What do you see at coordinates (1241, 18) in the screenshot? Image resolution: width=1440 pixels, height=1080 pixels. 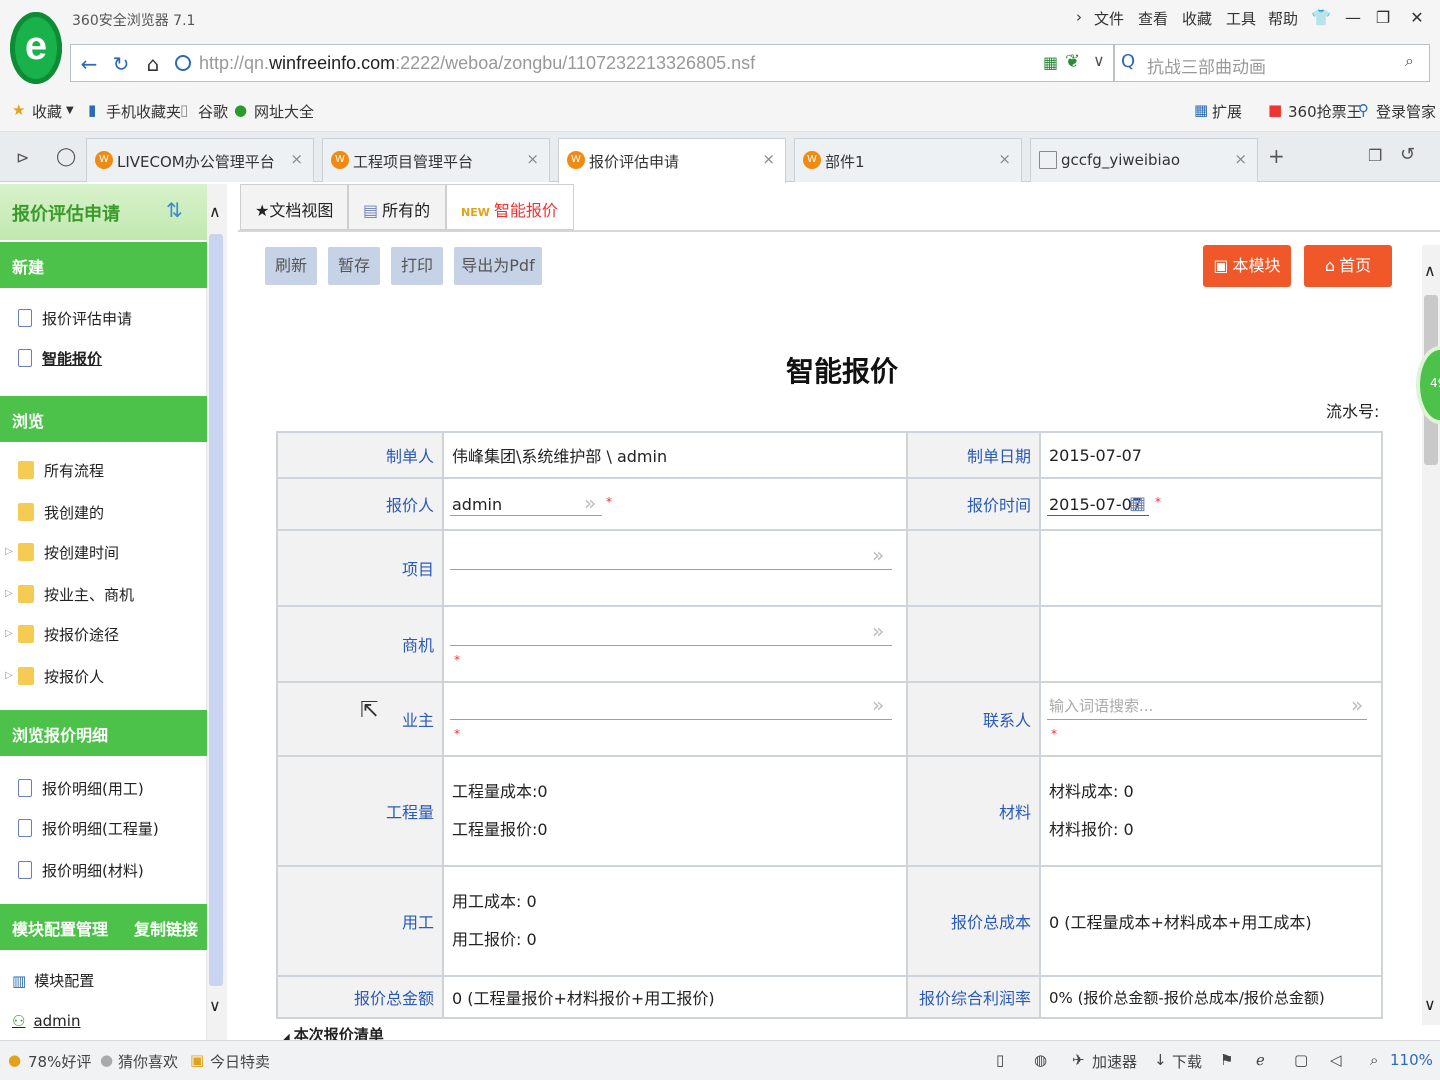 I see `menu-tools: 工具` at bounding box center [1241, 18].